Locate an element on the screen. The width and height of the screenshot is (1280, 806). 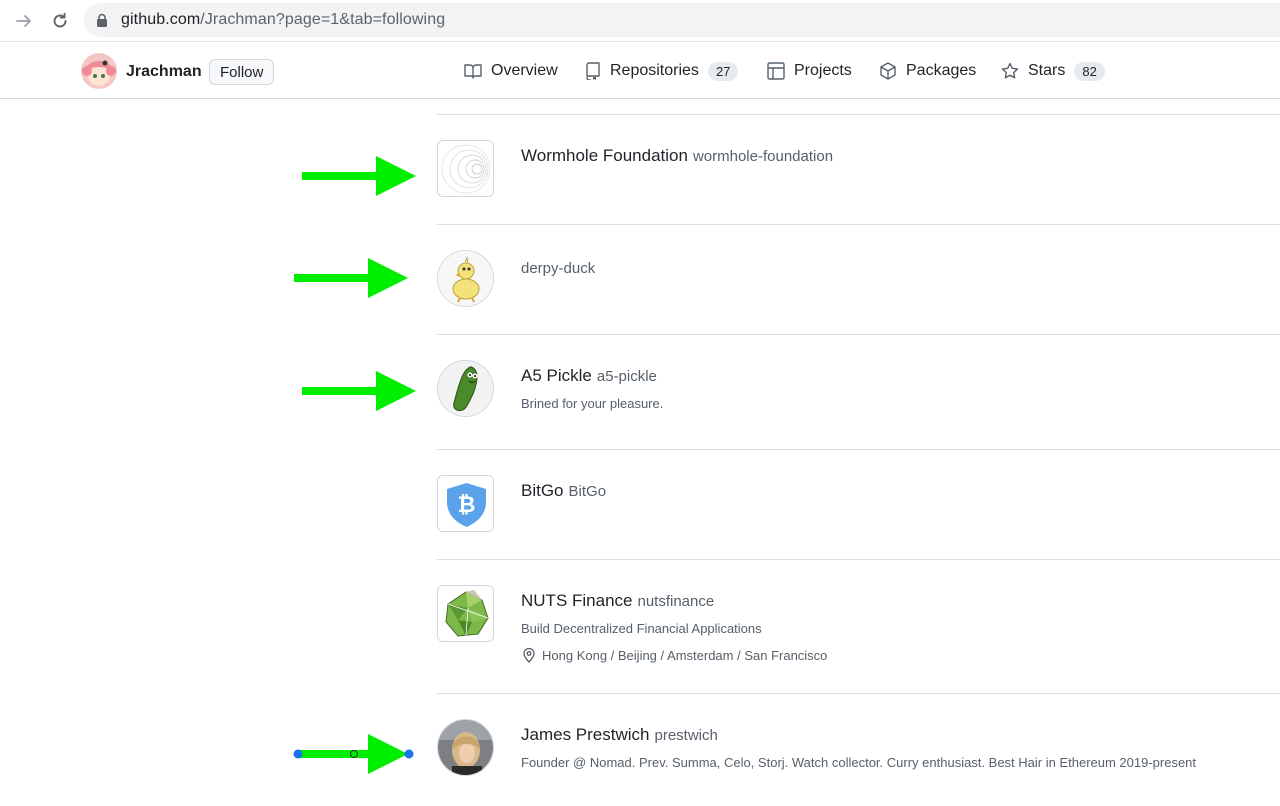
person-photo-icon is located at coordinates (465, 747).